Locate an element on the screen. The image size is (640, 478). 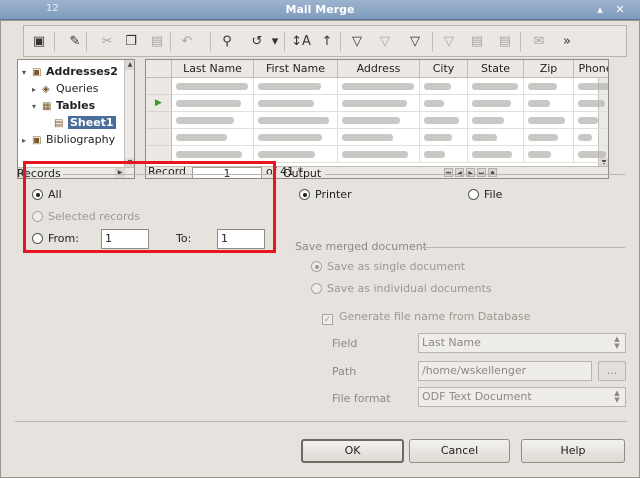
column-header: First Name is located at coordinates (296, 69).